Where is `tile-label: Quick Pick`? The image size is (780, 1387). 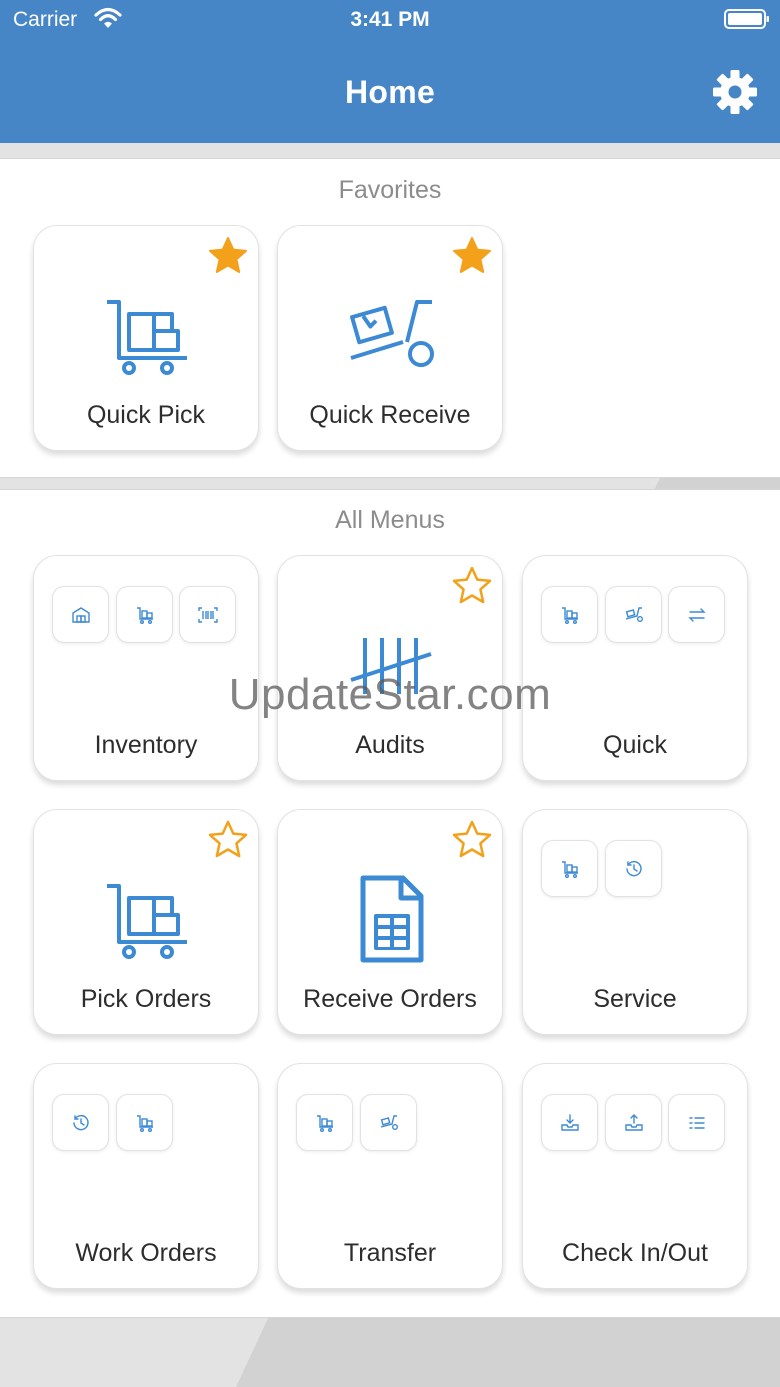 tile-label: Quick Pick is located at coordinates (146, 415).